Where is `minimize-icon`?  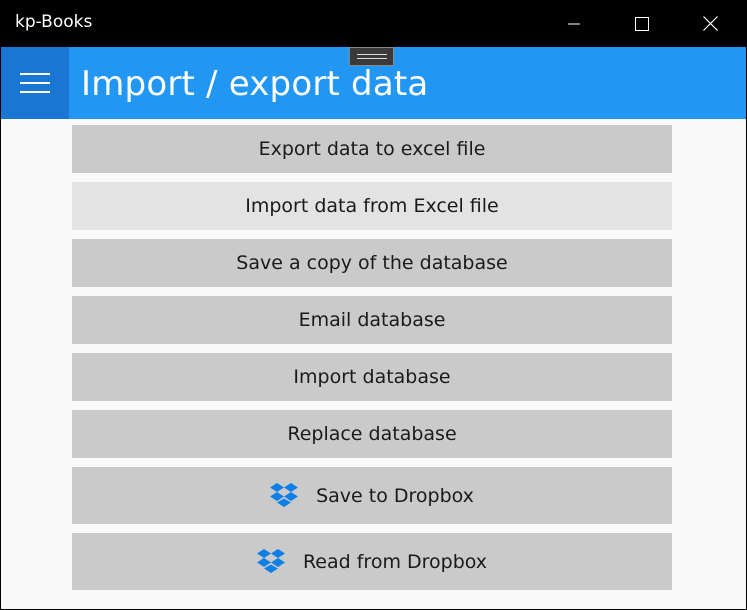 minimize-icon is located at coordinates (574, 23).